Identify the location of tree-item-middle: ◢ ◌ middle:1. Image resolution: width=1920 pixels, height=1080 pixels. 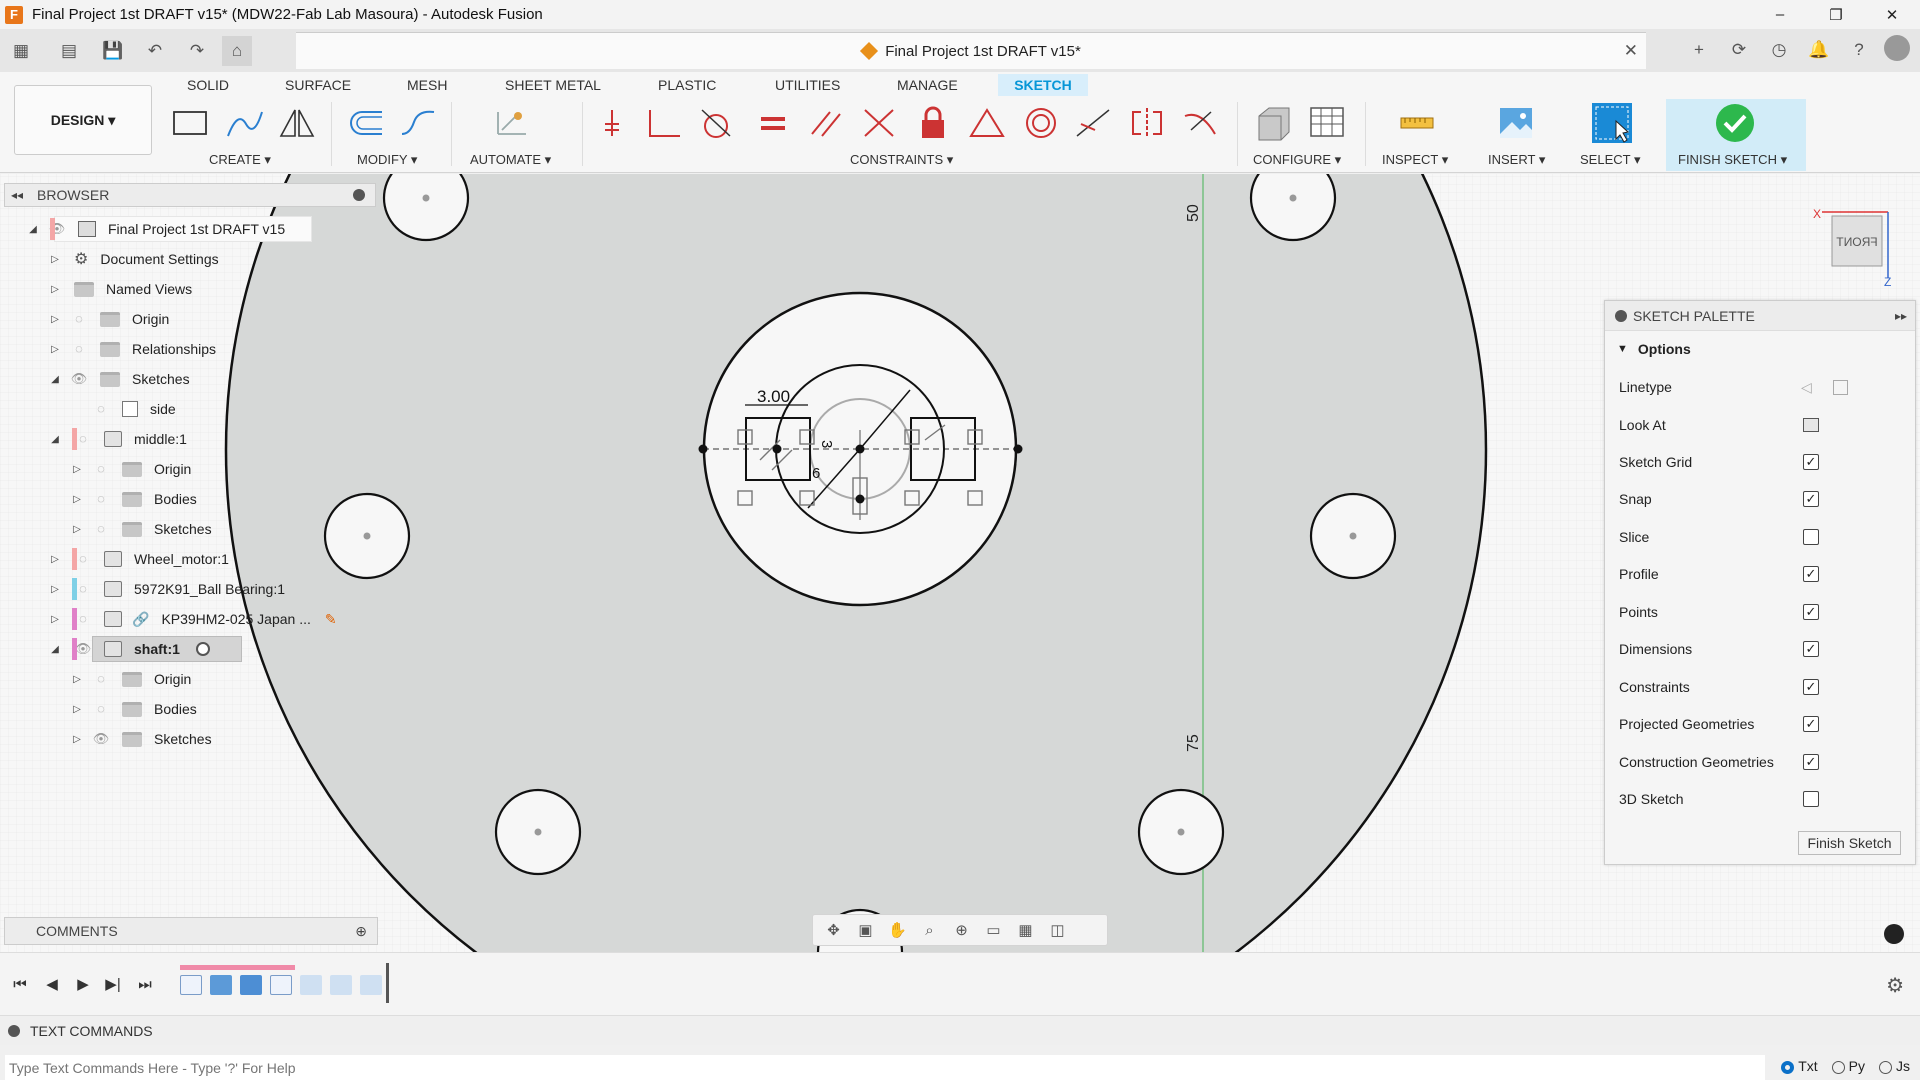
(117, 439).